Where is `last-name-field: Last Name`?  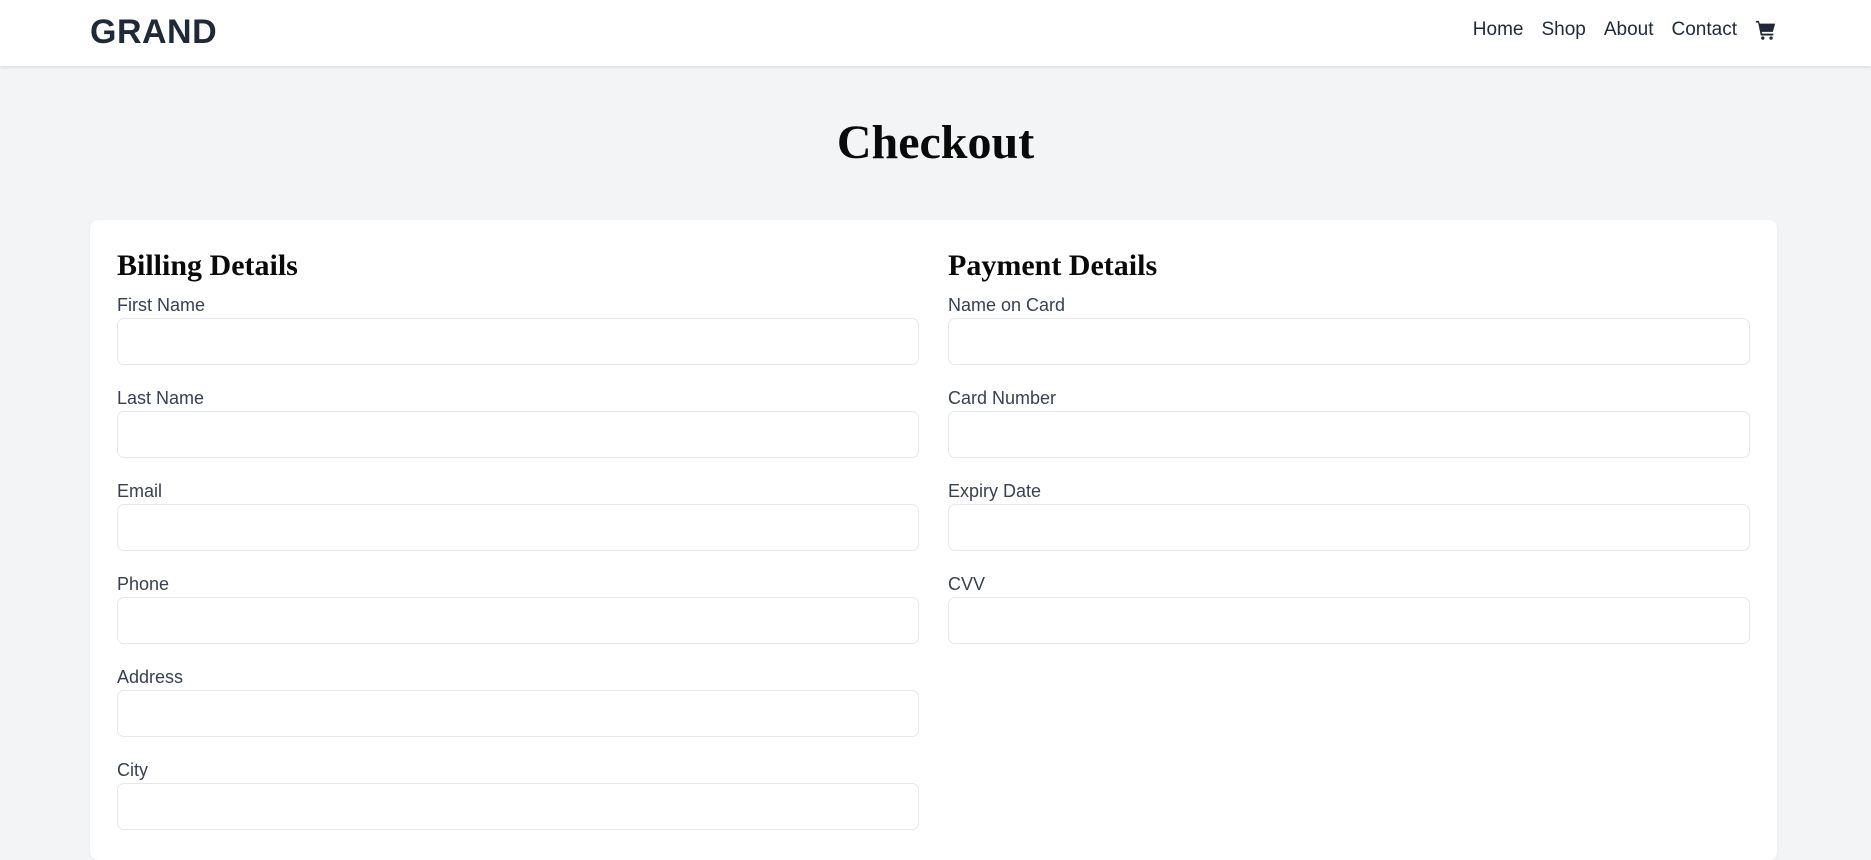 last-name-field: Last Name is located at coordinates (518, 433).